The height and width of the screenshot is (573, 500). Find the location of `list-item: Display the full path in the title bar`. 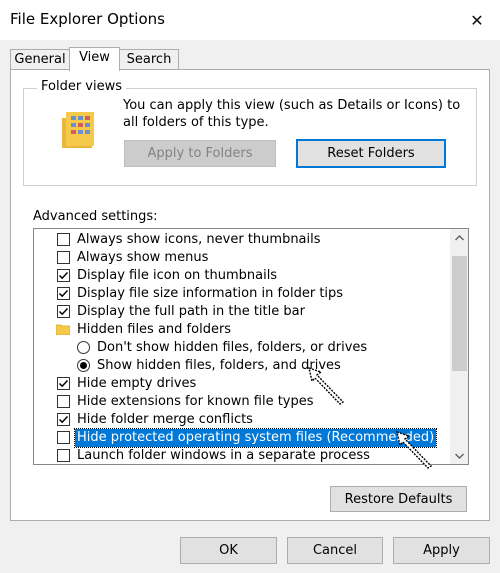

list-item: Display the full path in the title bar is located at coordinates (238, 312).